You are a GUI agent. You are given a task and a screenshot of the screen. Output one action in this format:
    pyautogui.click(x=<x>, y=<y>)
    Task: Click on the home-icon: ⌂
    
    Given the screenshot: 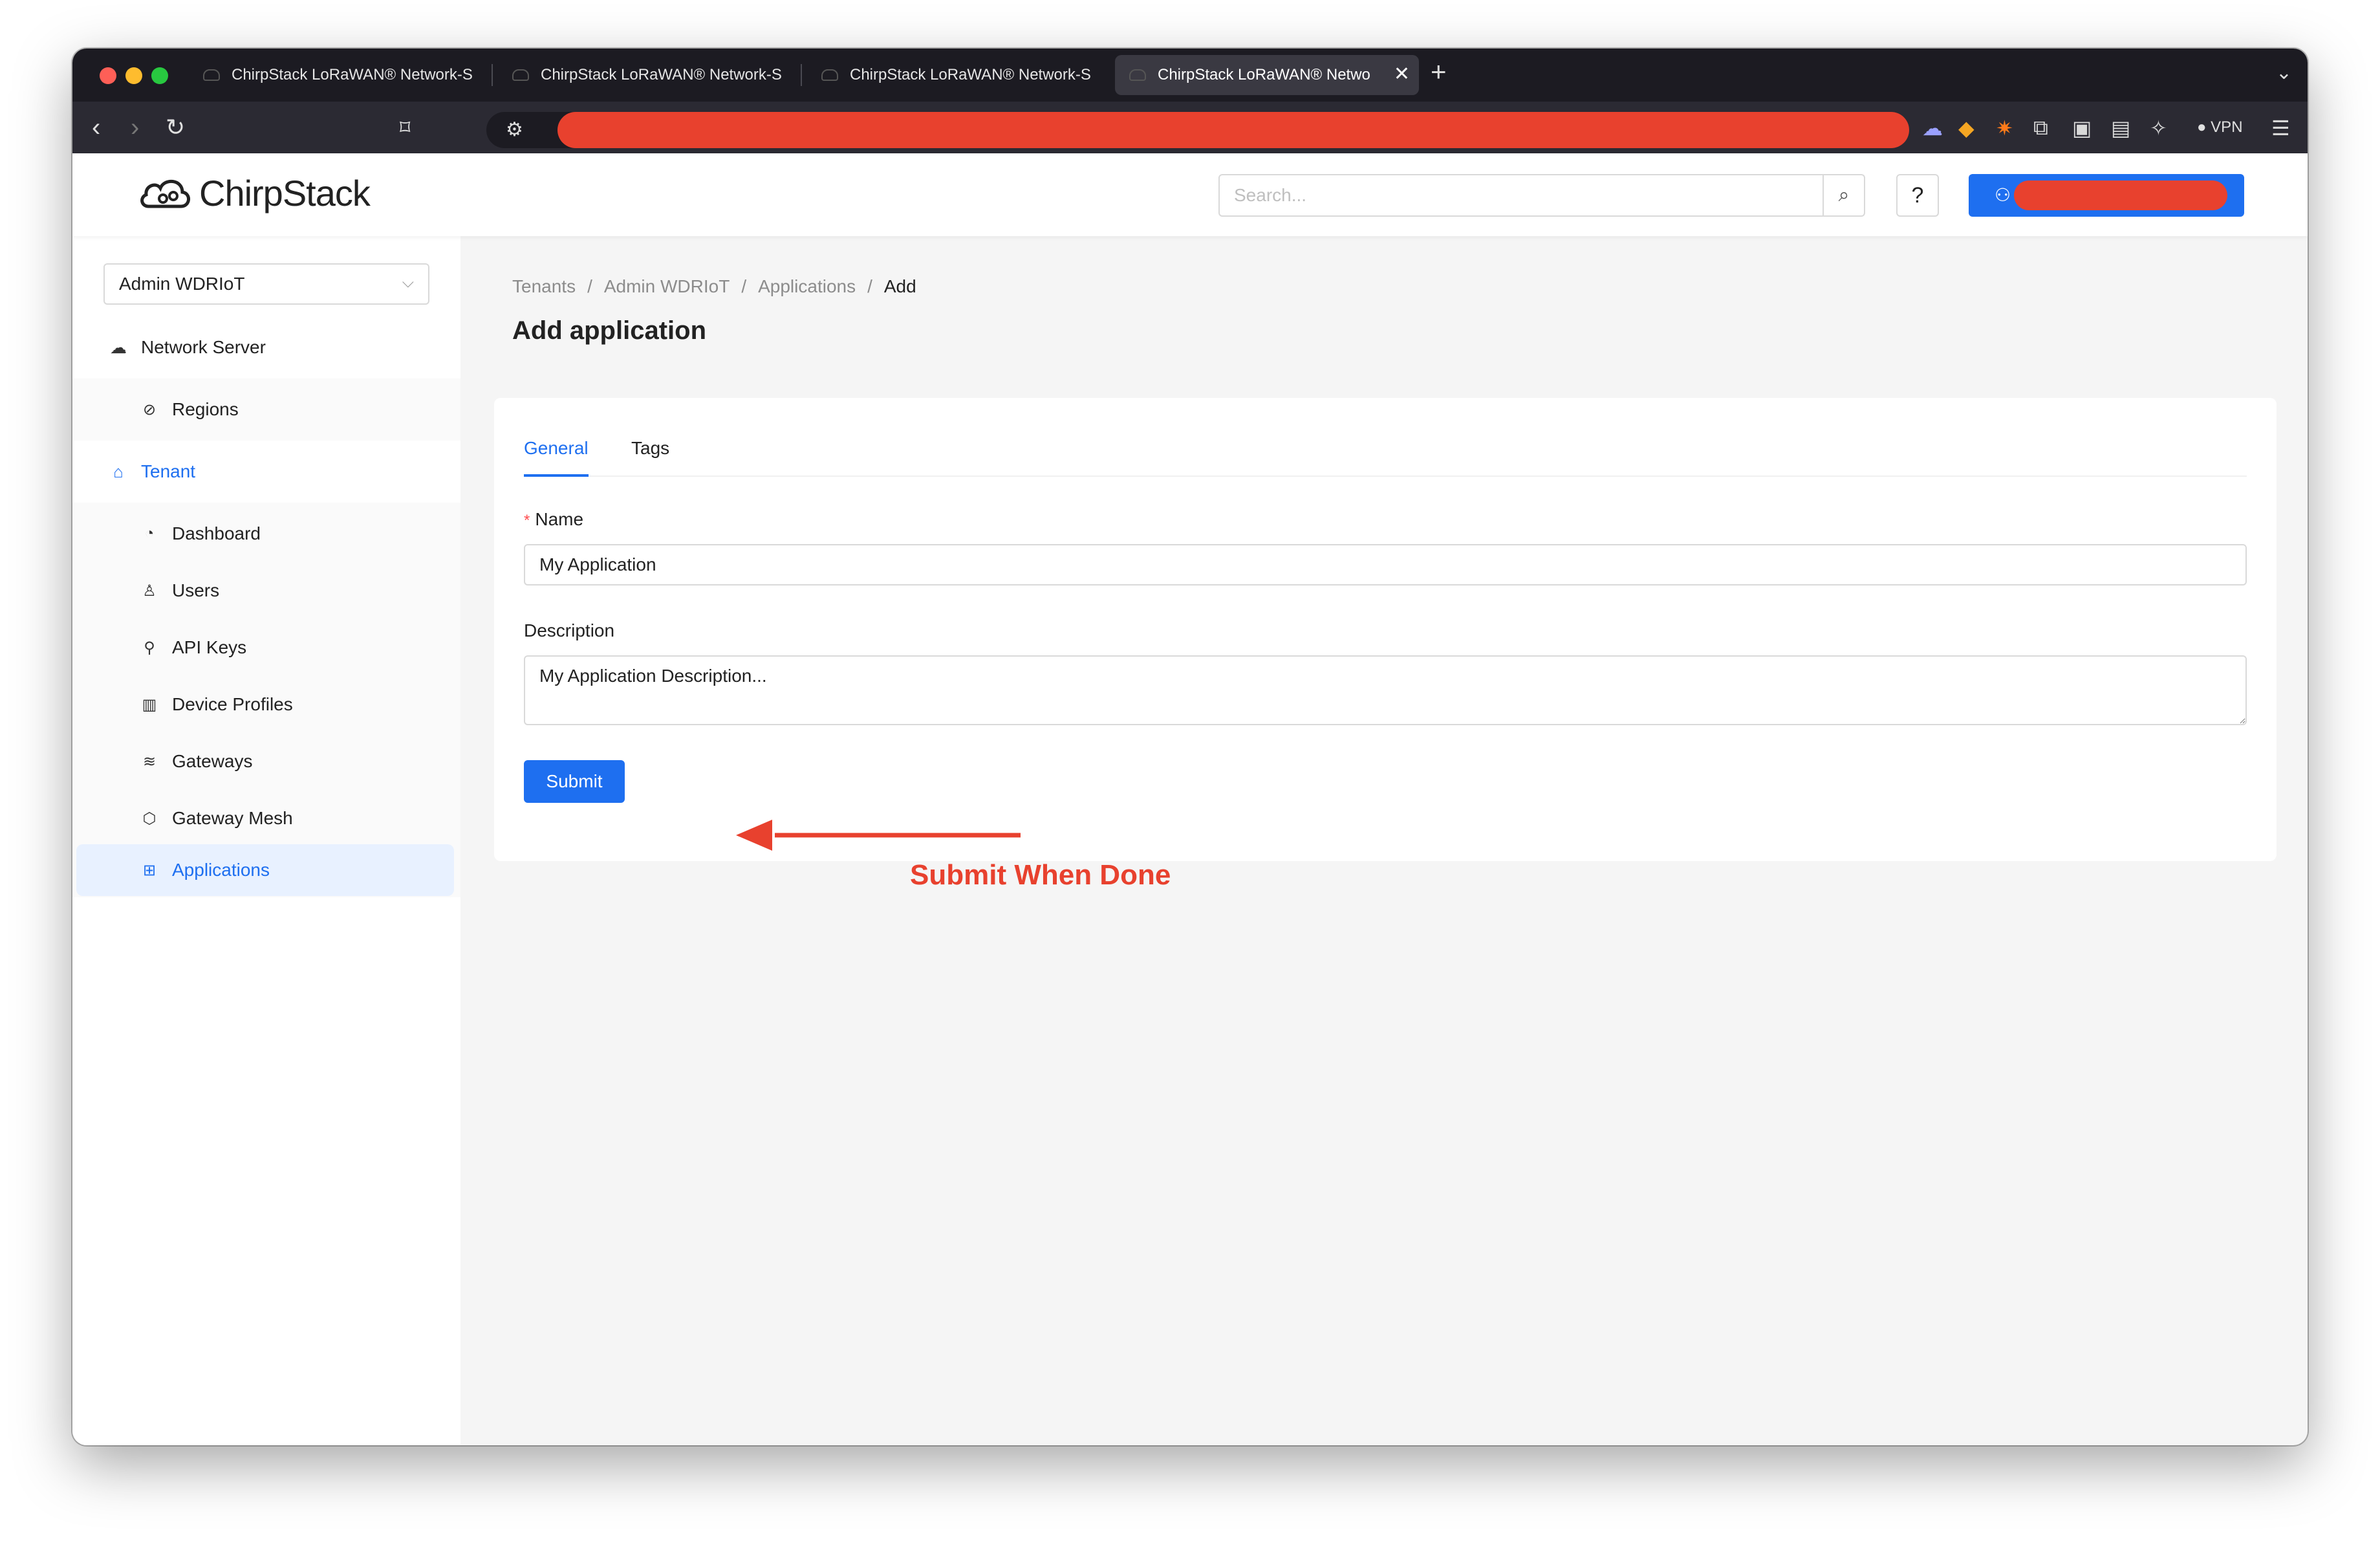 What is the action you would take?
    pyautogui.click(x=119, y=471)
    